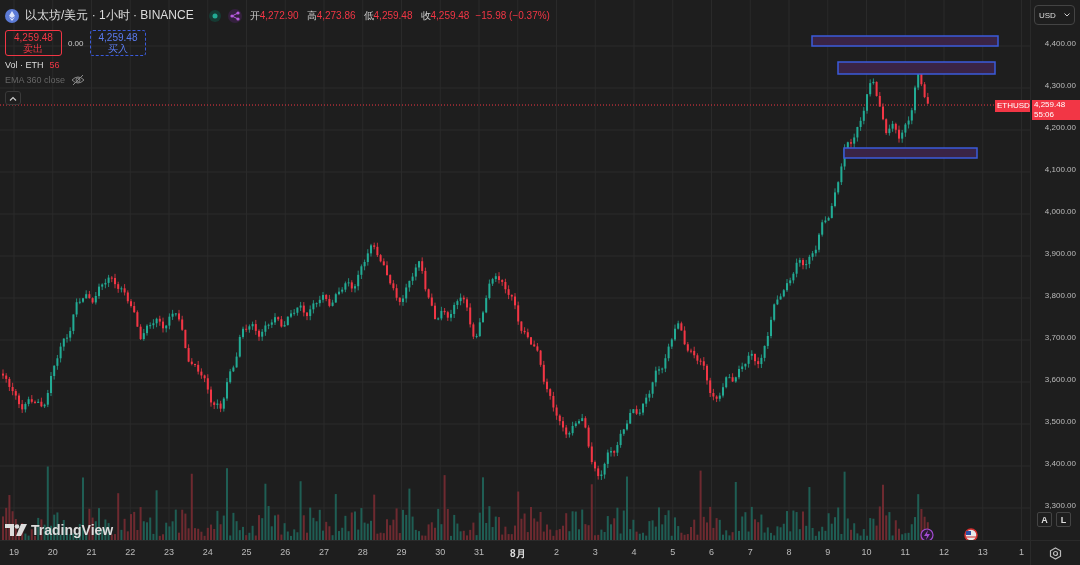 This screenshot has width=1080, height=565. I want to click on time-label: 29, so click(401, 552).